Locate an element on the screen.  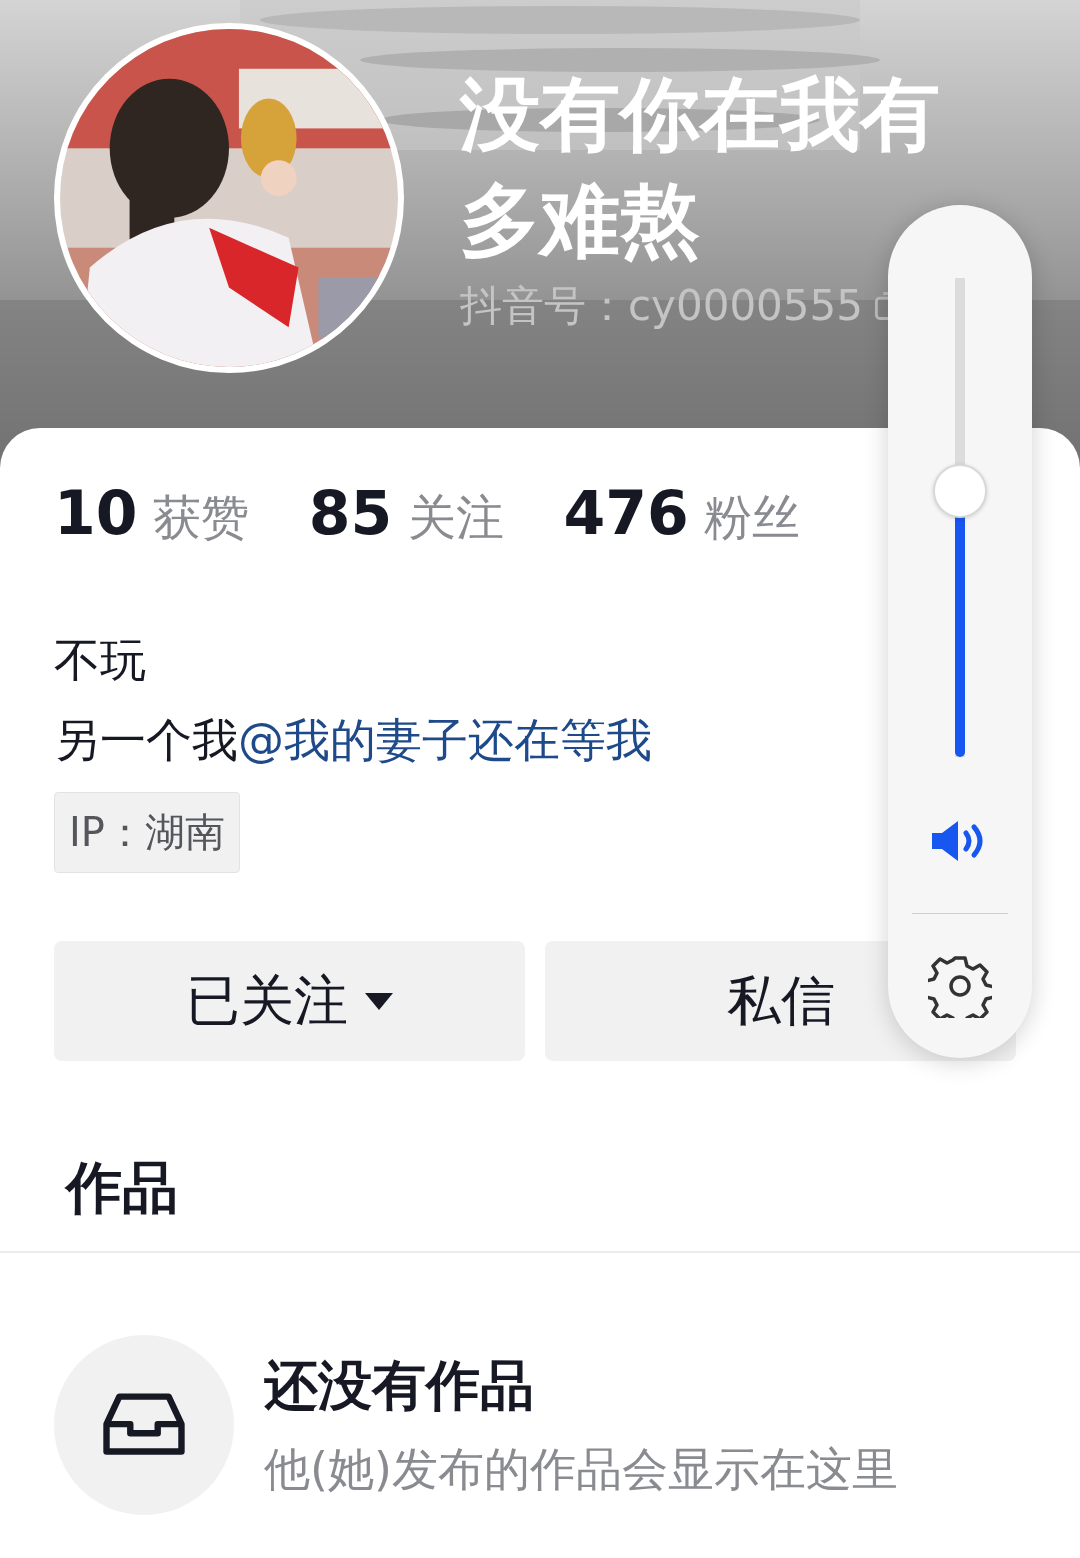
empty-subtitle: 他(她)发布的作品会显示在这里 is located at coordinates (581, 1469).